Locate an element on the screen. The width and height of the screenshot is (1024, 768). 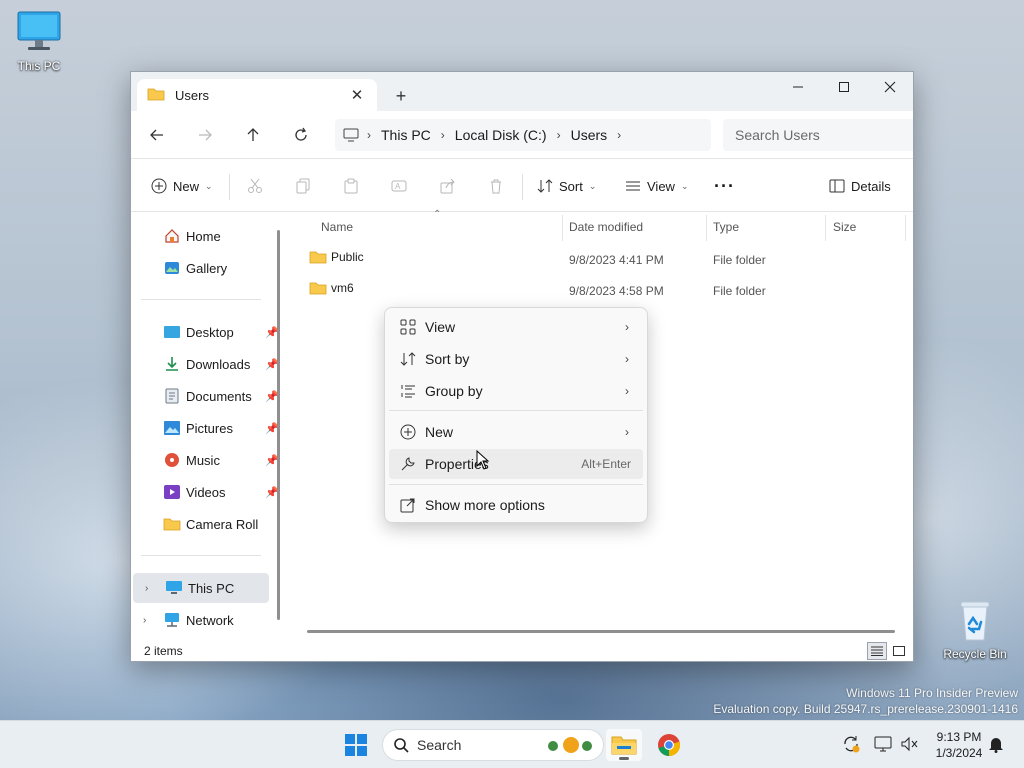
tiles-view-button is located at coordinates (899, 651).